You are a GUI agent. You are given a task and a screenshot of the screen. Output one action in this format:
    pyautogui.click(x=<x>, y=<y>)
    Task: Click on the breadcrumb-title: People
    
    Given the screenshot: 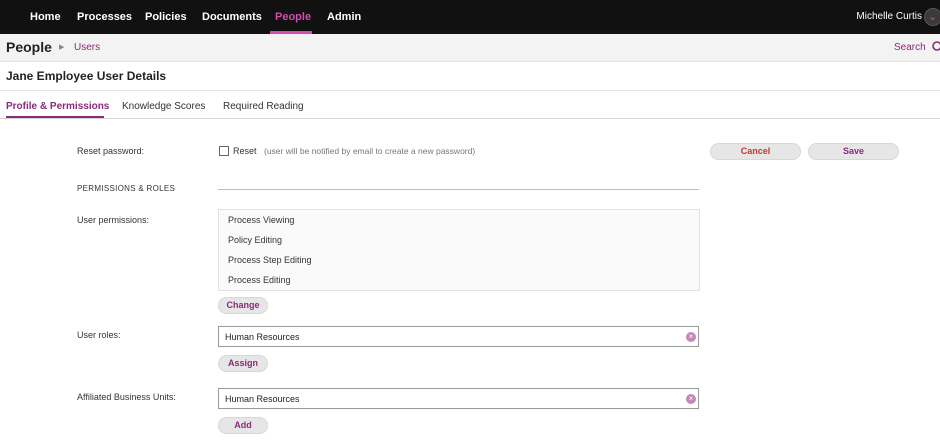 What is the action you would take?
    pyautogui.click(x=29, y=47)
    